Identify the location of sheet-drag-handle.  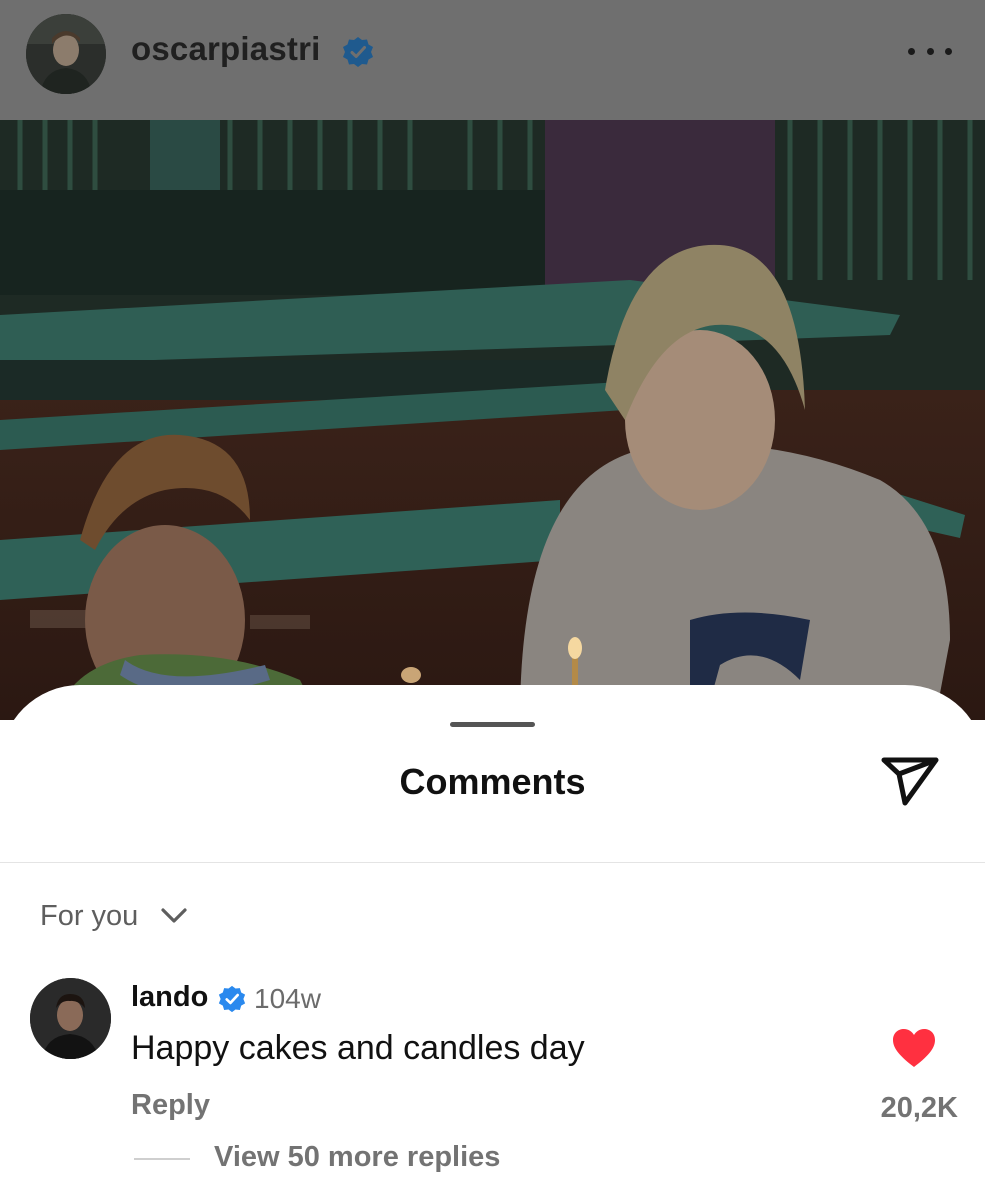
(492, 724).